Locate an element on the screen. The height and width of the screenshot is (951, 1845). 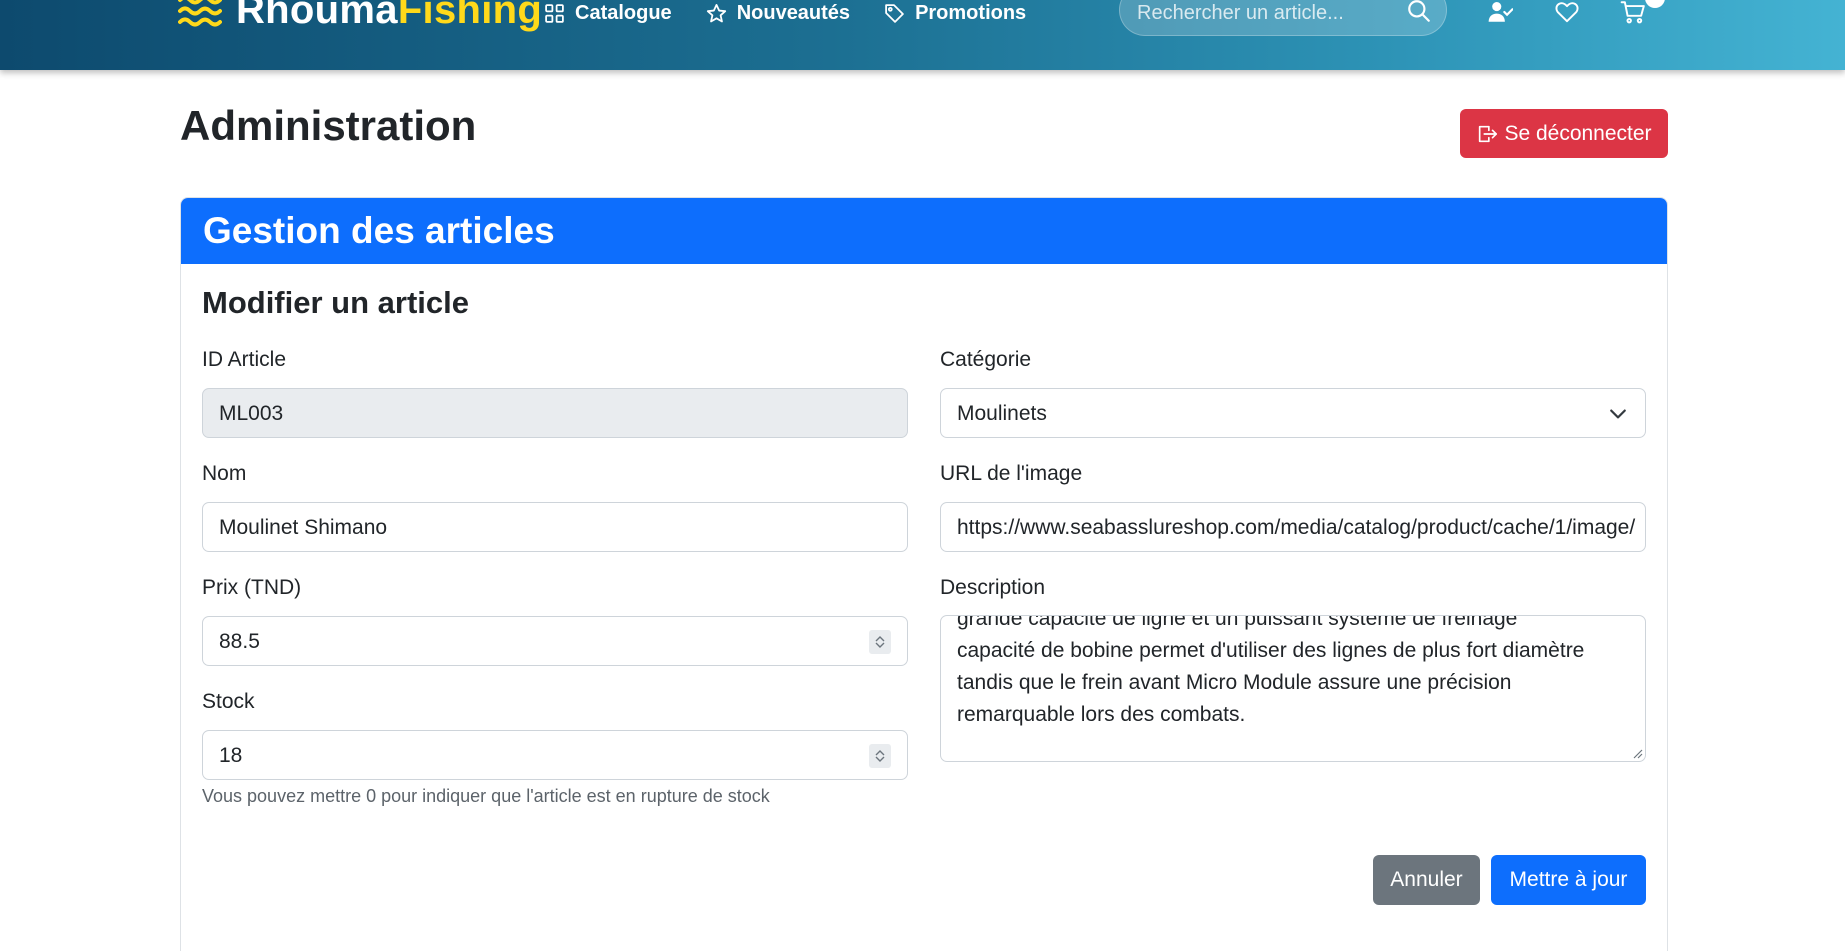
logout-button: Se déconnecter is located at coordinates (1564, 133).